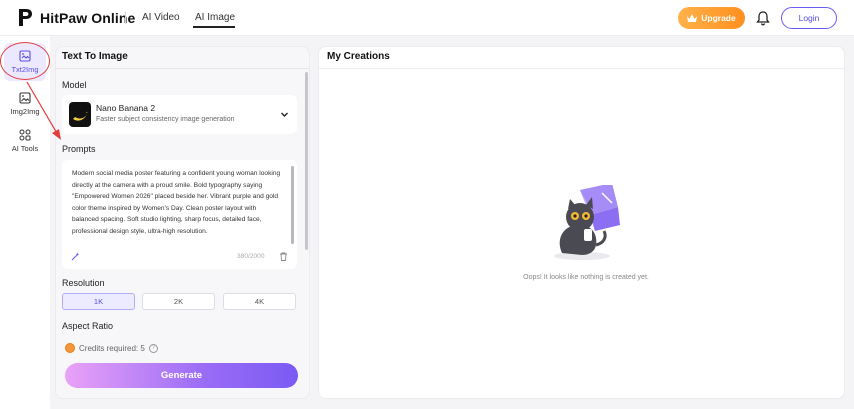  I want to click on image-icon, so click(25, 98).